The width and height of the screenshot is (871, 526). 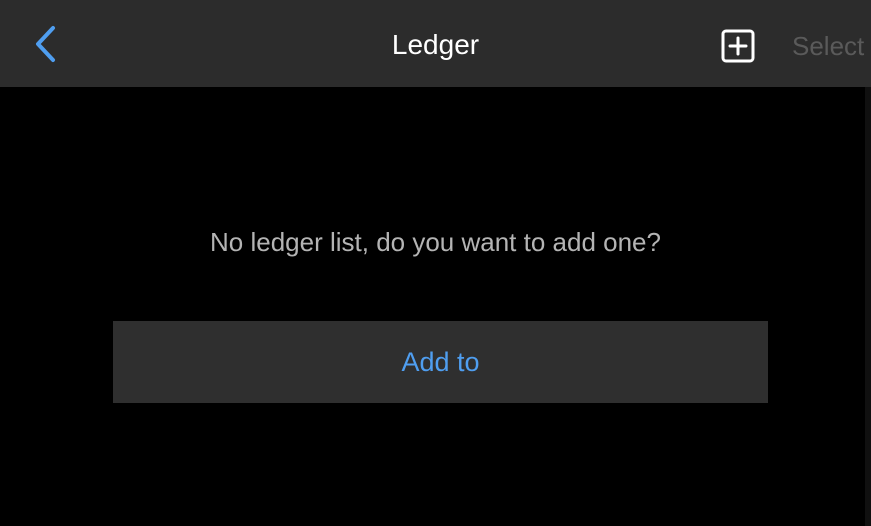 I want to click on add-to-button: Add to, so click(x=440, y=362).